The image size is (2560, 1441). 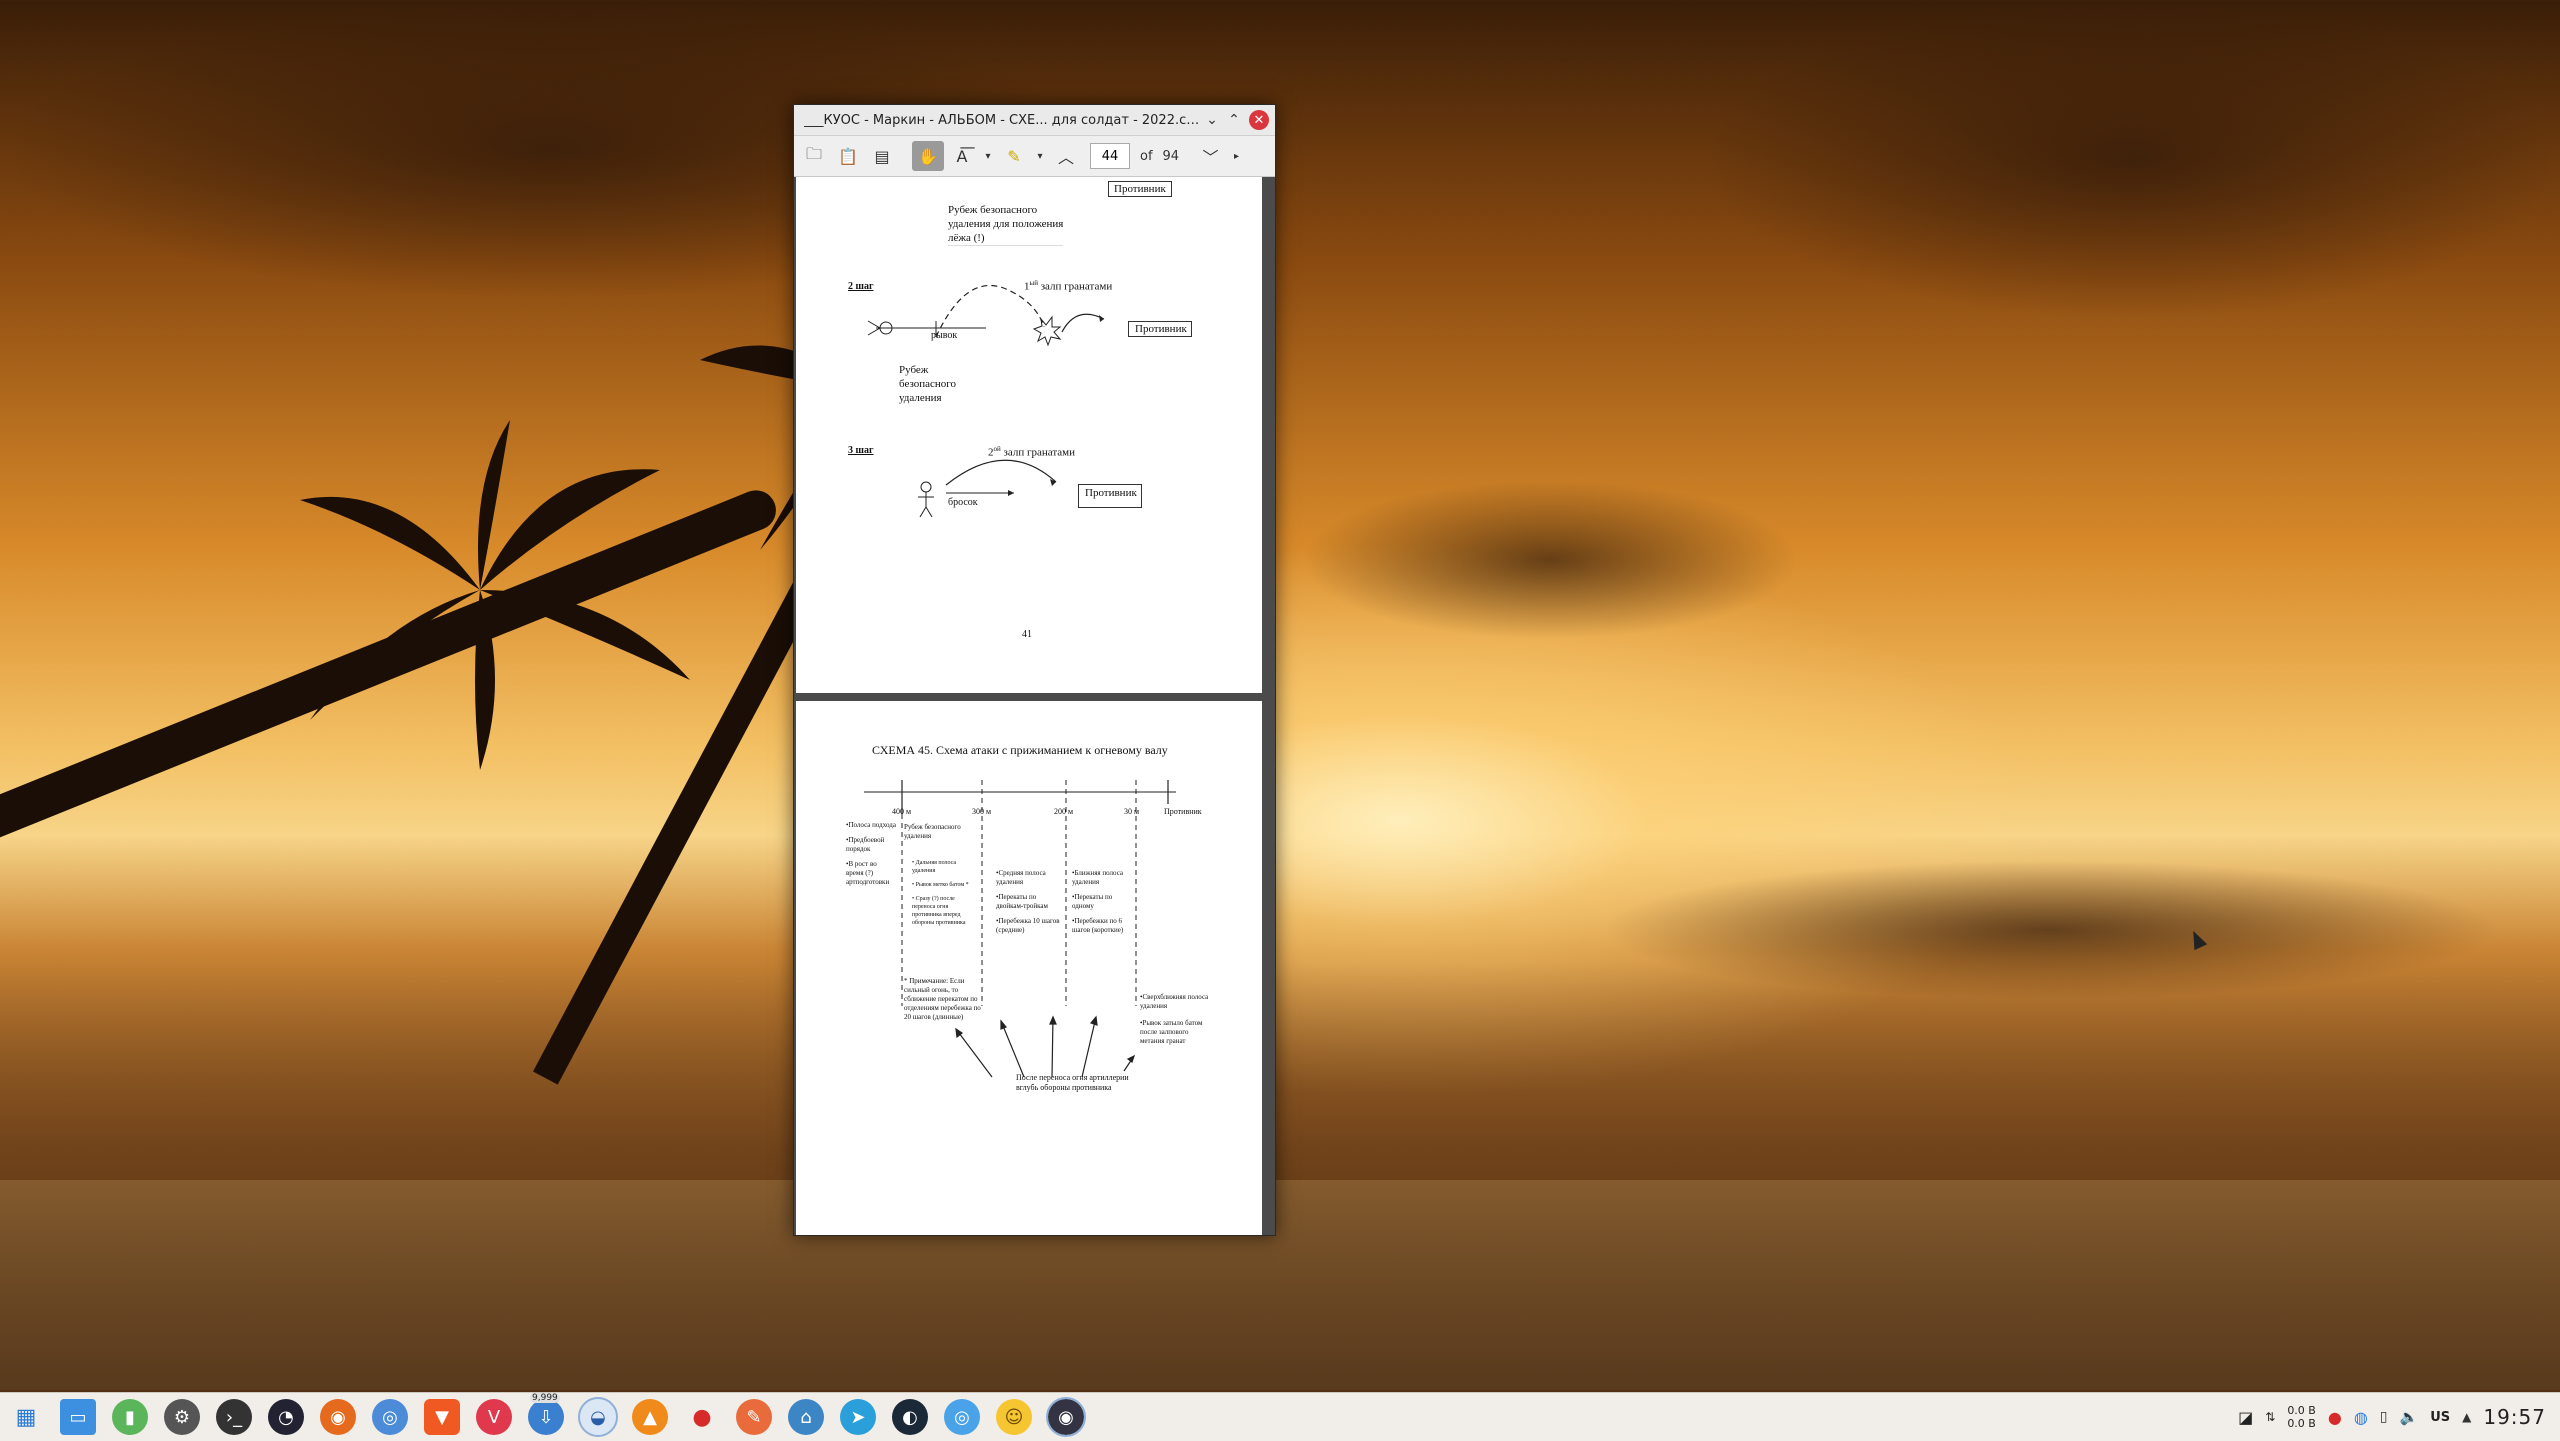 I want to click on chevron-up-icon: ⌃, so click(x=1234, y=120).